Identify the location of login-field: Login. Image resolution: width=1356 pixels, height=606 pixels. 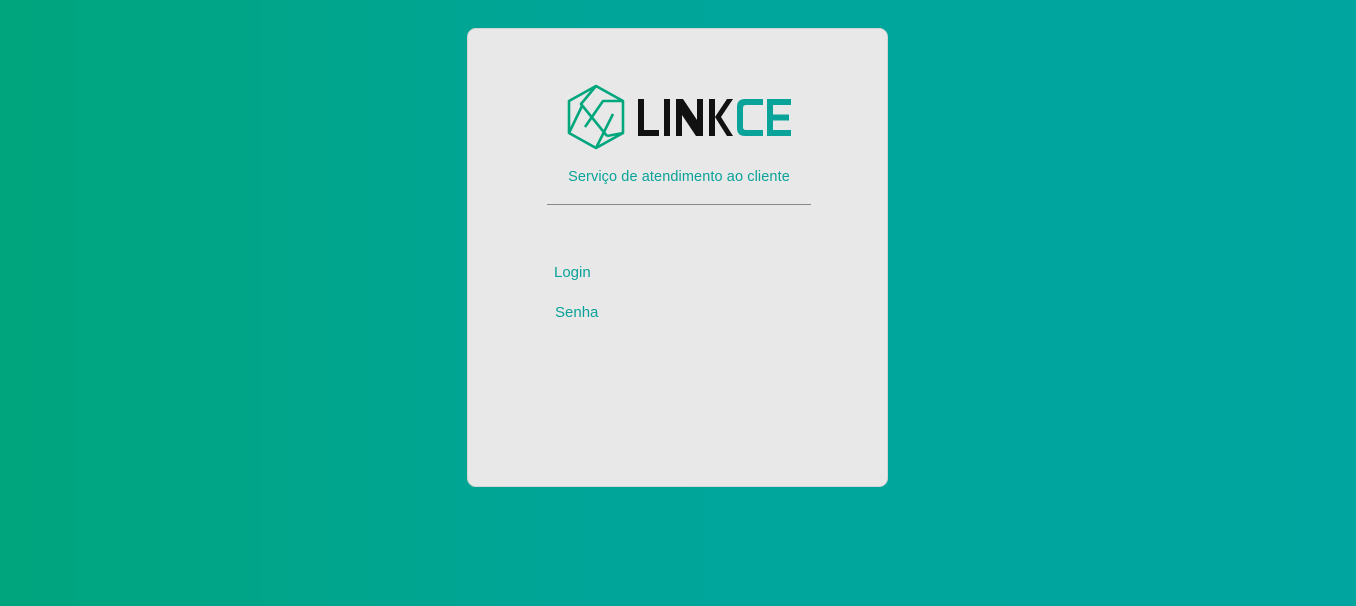
(680, 274).